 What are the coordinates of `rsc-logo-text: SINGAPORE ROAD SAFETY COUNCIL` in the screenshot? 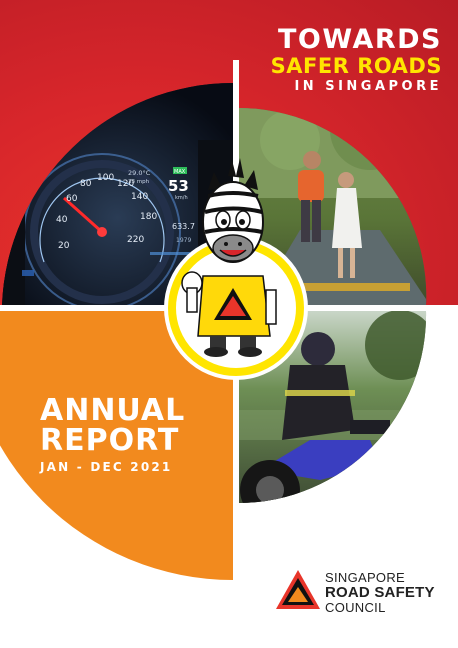 It's located at (380, 593).